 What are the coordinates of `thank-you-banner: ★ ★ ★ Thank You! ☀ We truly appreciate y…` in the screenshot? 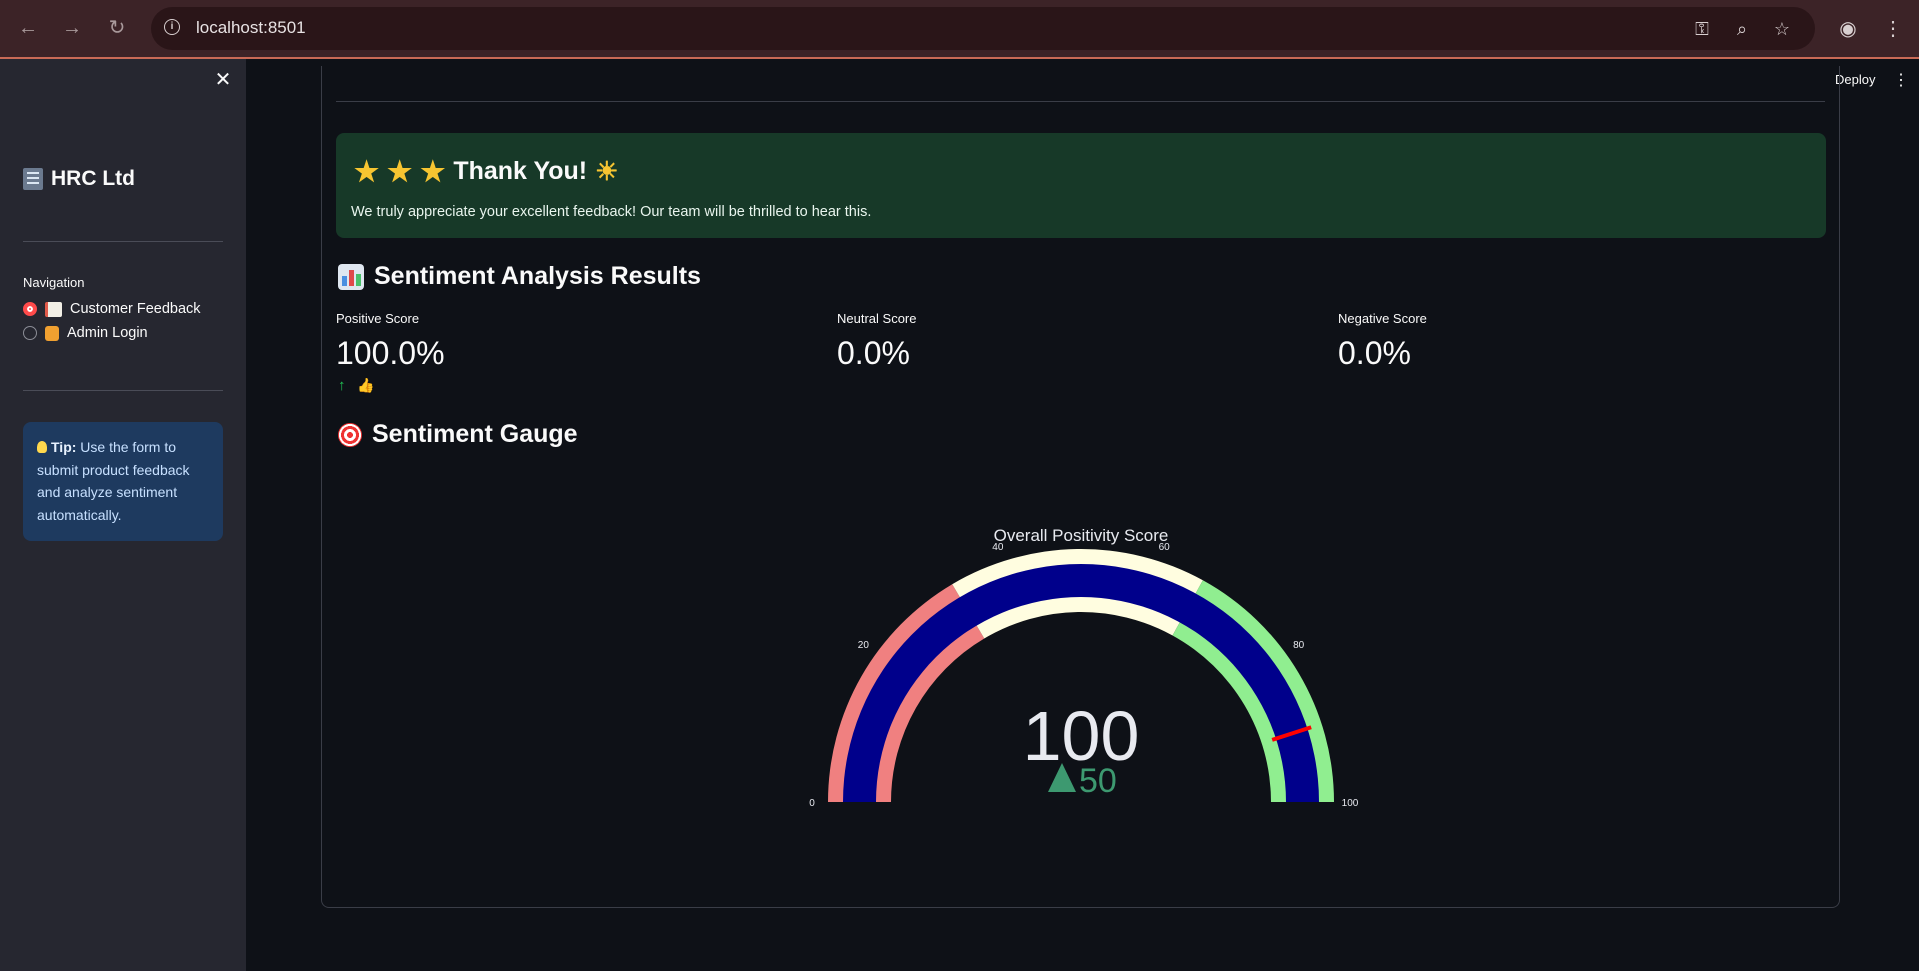 It's located at (1081, 185).